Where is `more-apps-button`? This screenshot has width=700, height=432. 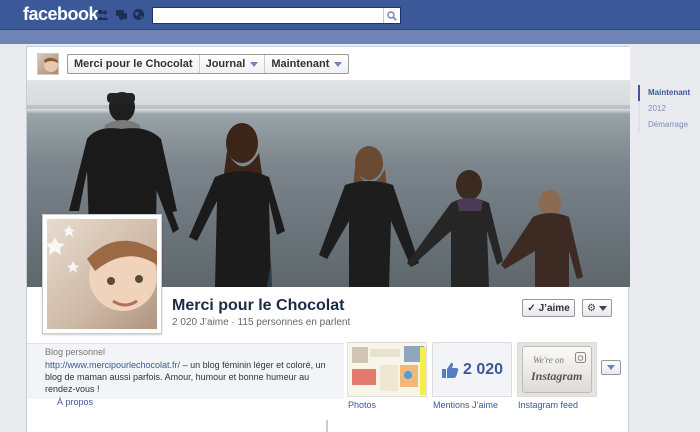
more-apps-button is located at coordinates (611, 367).